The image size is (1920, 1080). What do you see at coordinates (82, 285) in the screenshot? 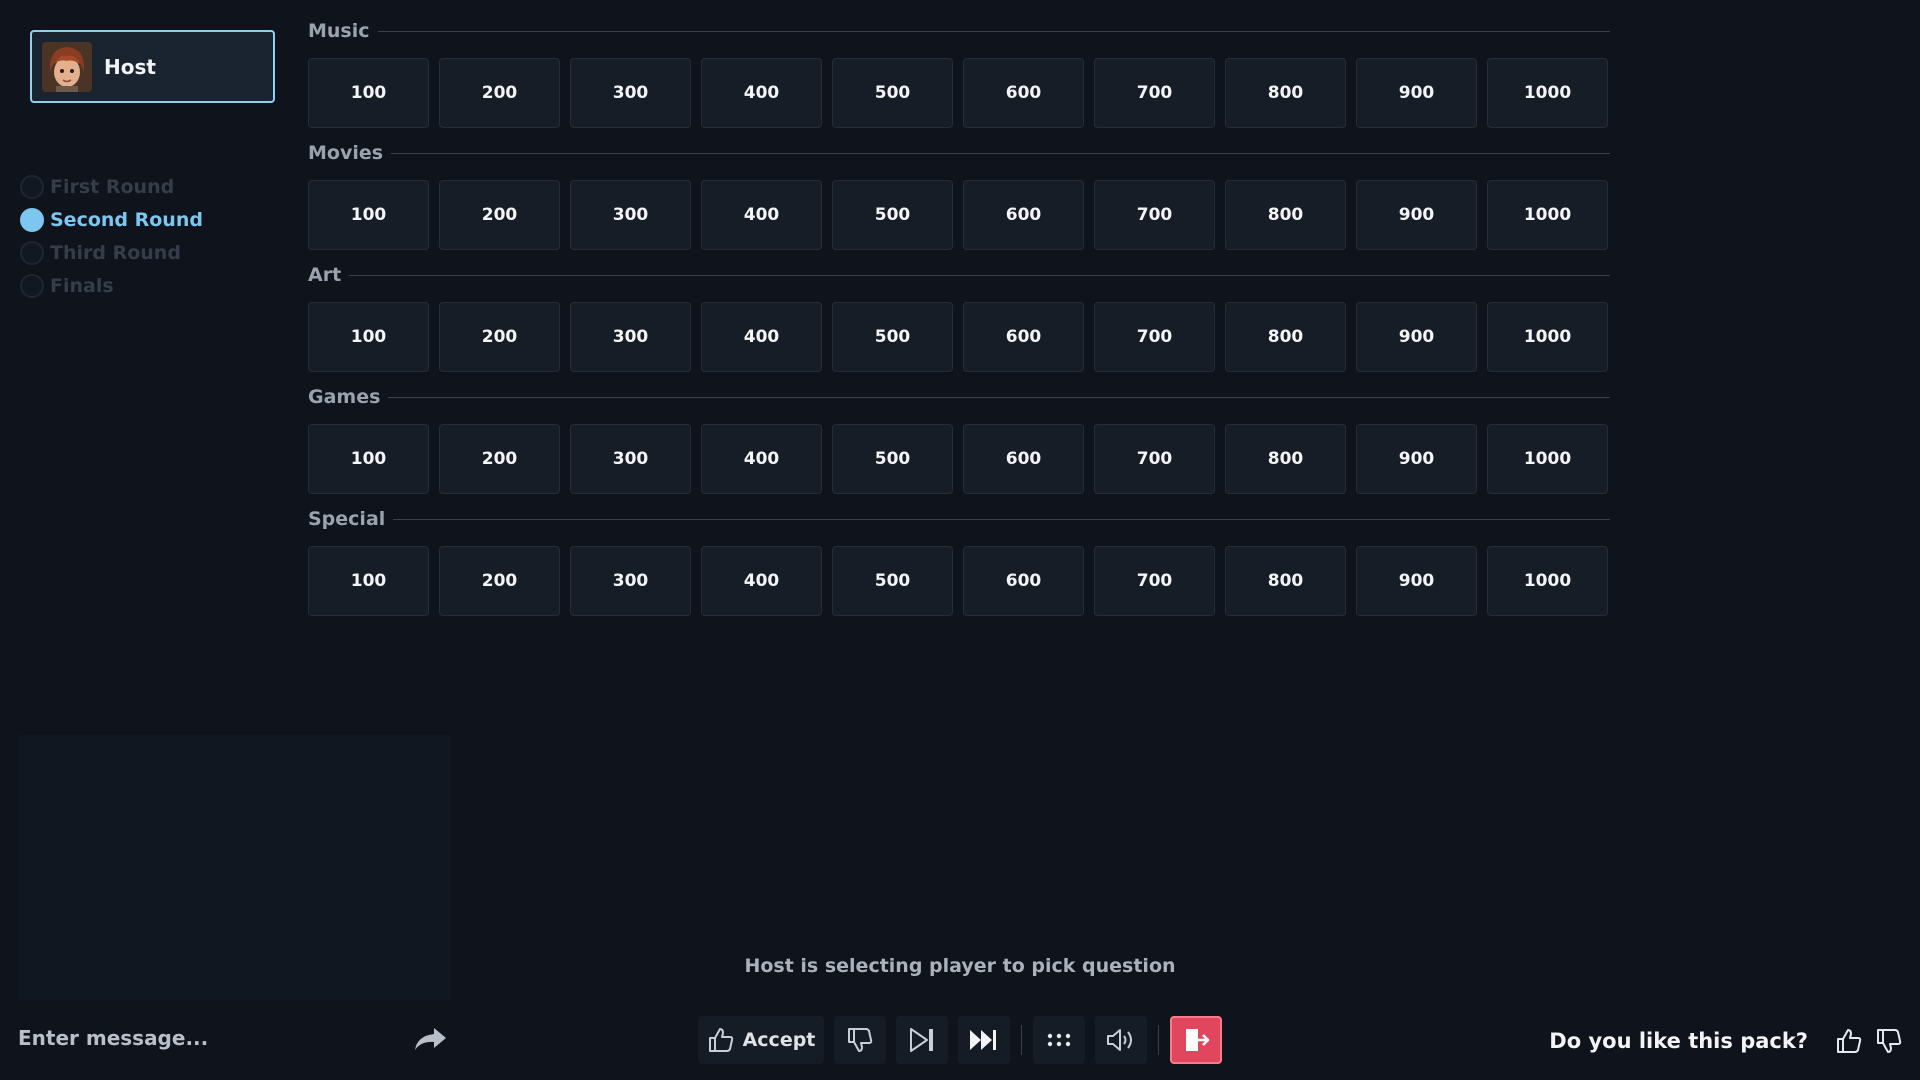
I see `round-label: Finals` at bounding box center [82, 285].